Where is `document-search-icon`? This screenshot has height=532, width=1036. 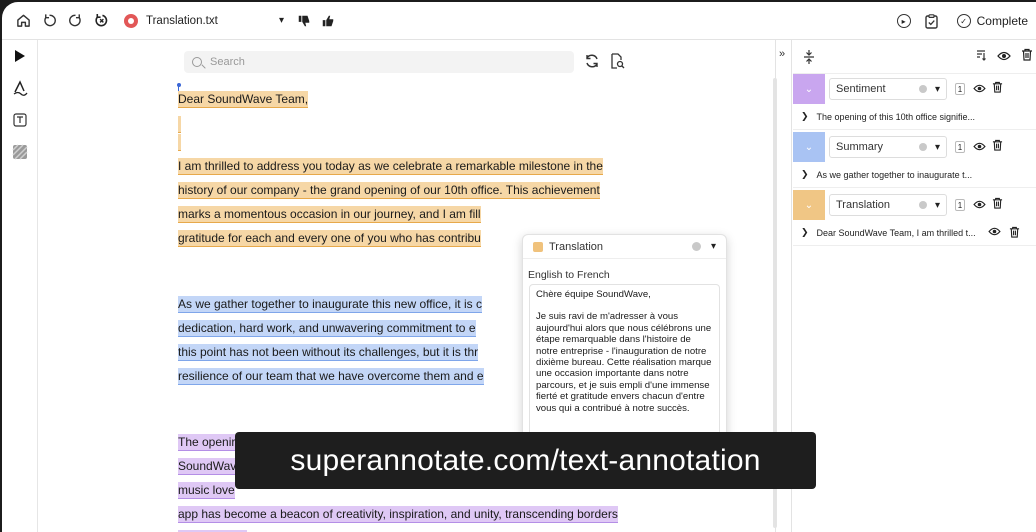
document-search-icon is located at coordinates (617, 63).